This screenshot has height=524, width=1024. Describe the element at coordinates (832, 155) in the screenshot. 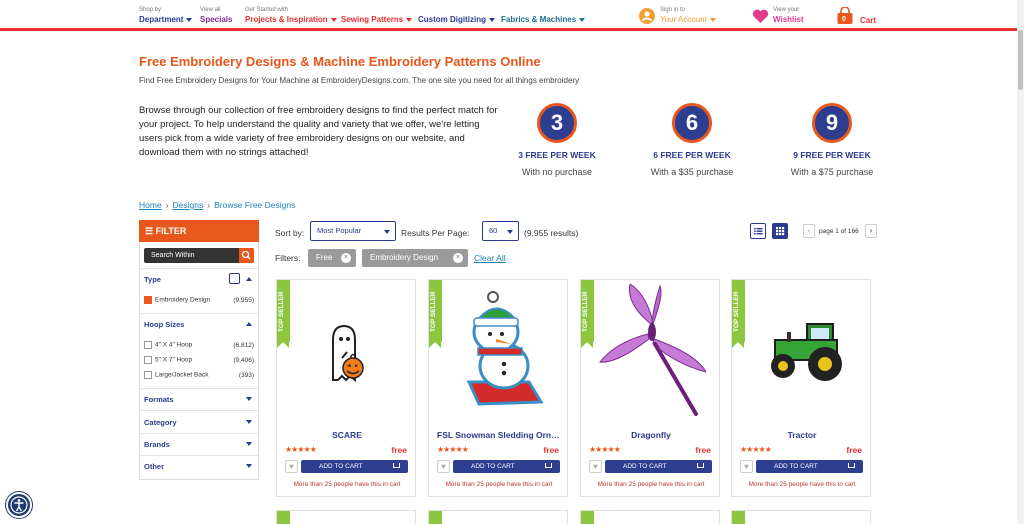

I see `promo-title: 9 FREE PER WEEK` at that location.